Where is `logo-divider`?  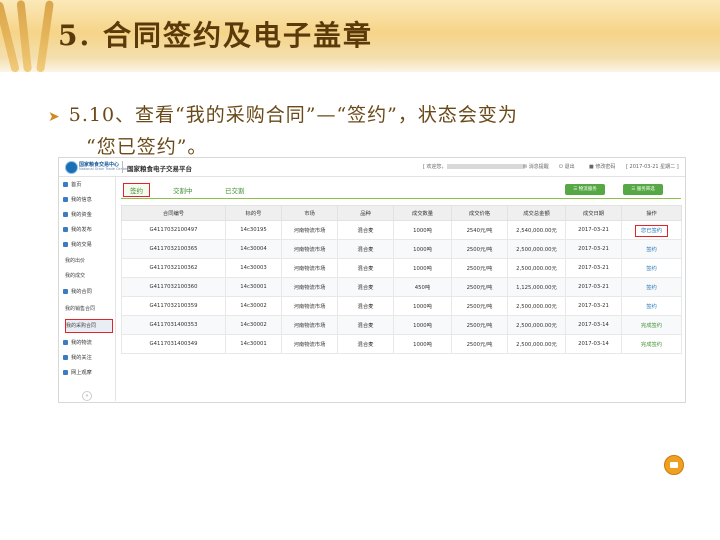
logo-divider is located at coordinates (122, 167).